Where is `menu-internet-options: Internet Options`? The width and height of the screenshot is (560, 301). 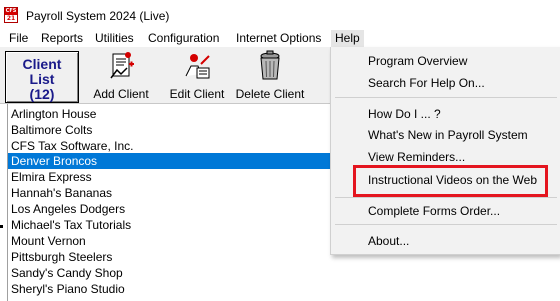 menu-internet-options: Internet Options is located at coordinates (278, 38).